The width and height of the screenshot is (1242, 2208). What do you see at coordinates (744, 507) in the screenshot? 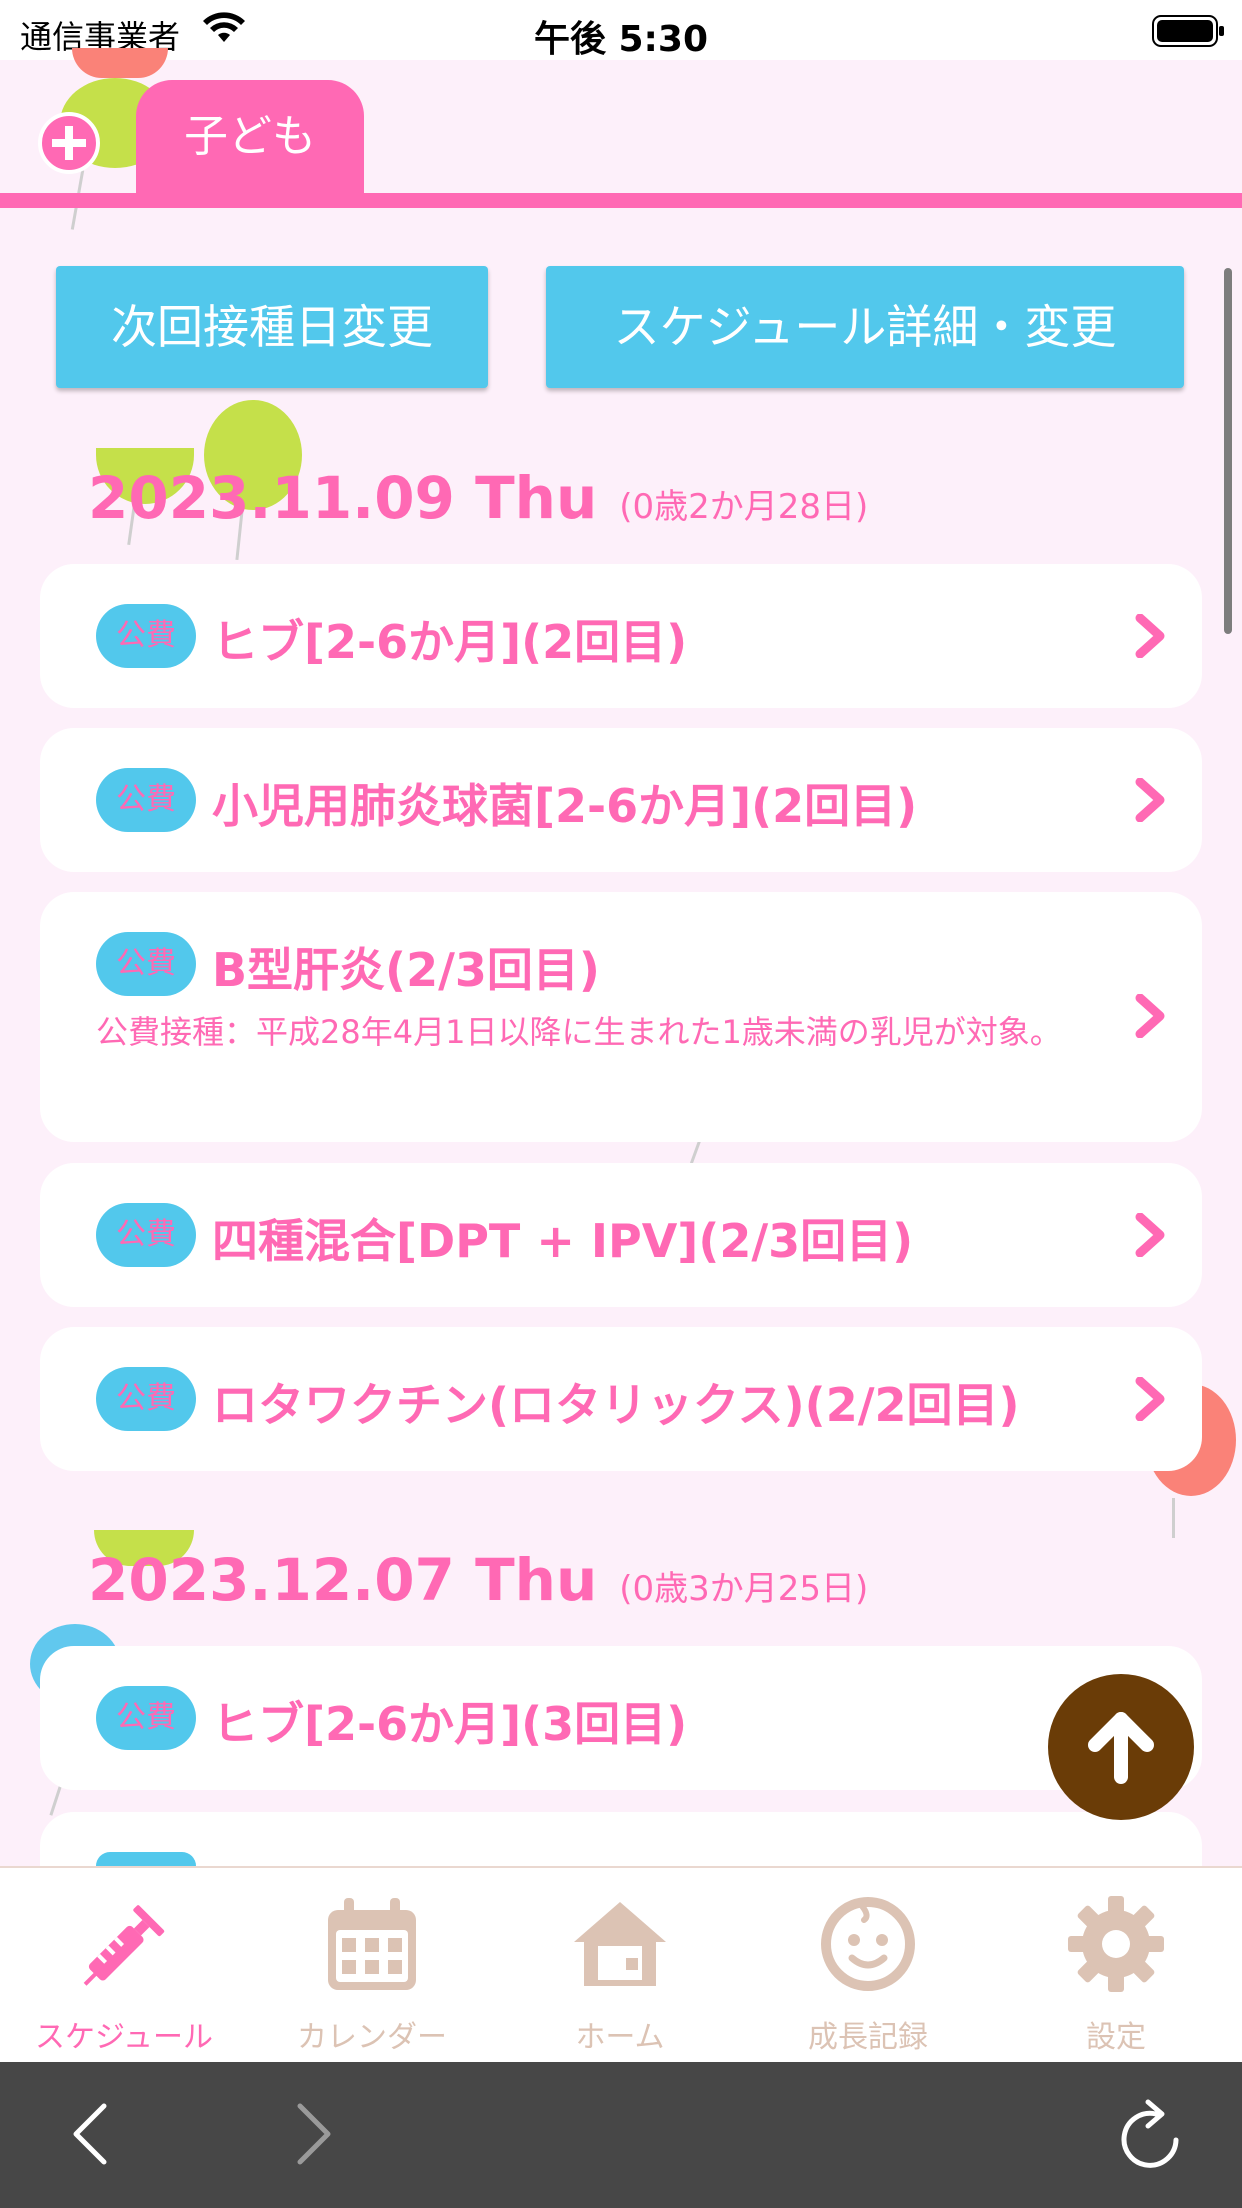
I see `age-label: (0歳2か月28日)` at bounding box center [744, 507].